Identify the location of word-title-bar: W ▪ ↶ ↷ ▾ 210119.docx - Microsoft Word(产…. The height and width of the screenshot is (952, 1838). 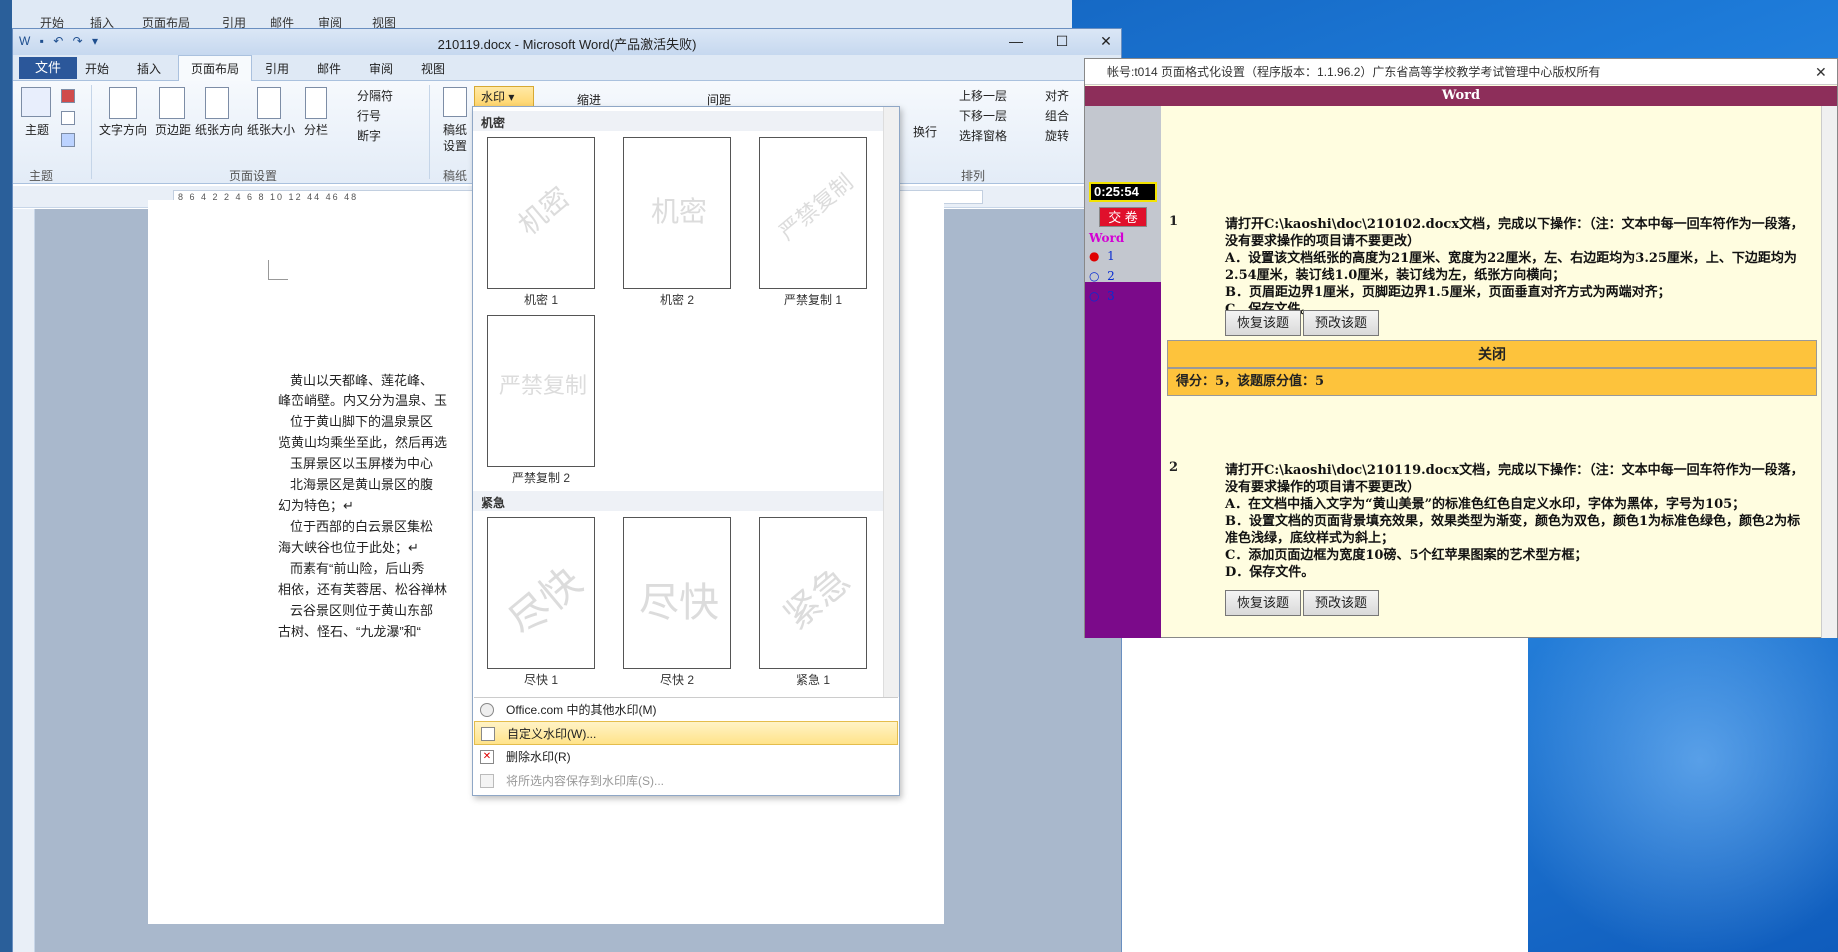
(567, 42).